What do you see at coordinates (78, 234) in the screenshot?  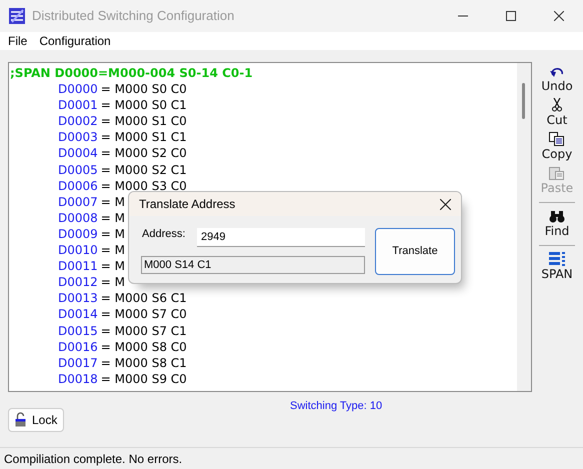 I see `address-text: D0009` at bounding box center [78, 234].